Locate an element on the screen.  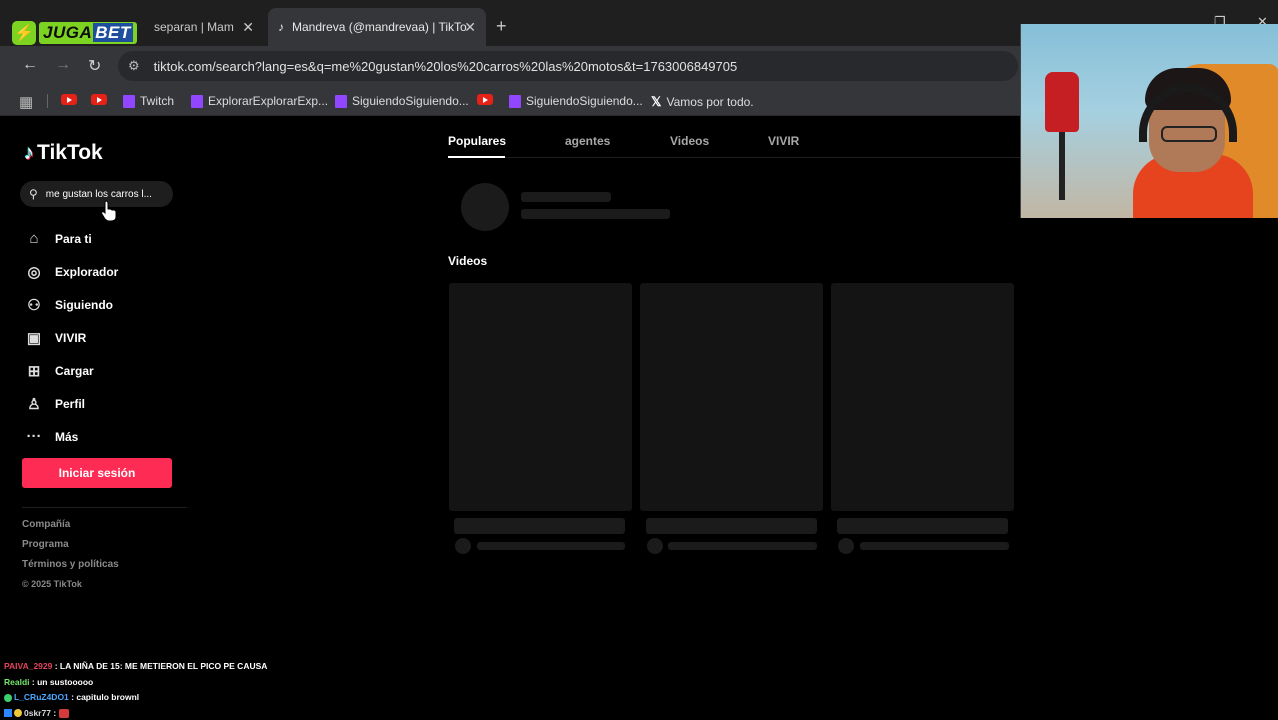
sidebar-item-cargar: ⊞ Cargar is located at coordinates (71, 370).